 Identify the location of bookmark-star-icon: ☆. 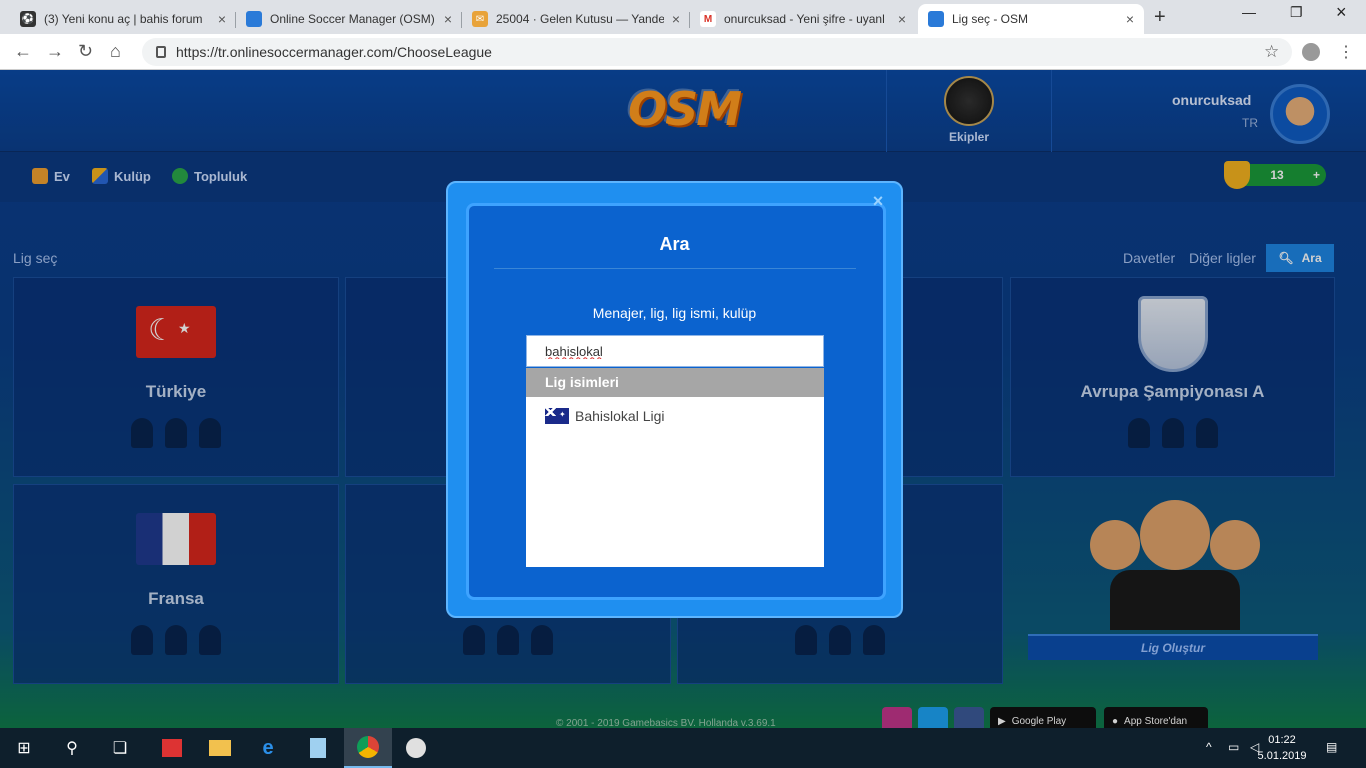
(1271, 52).